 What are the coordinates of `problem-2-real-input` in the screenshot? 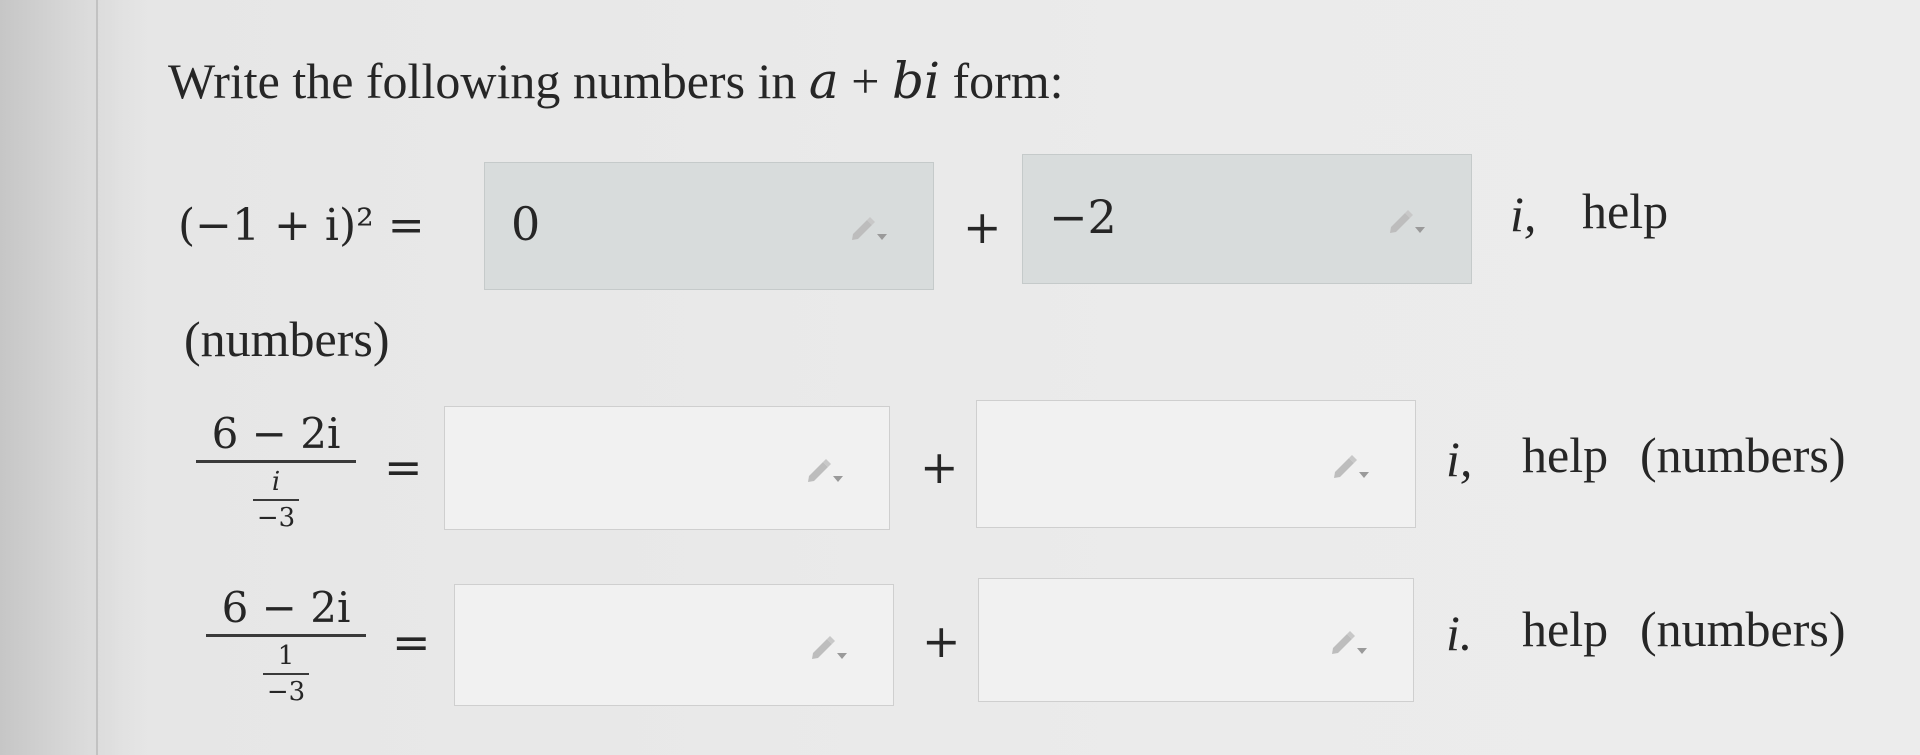 It's located at (667, 468).